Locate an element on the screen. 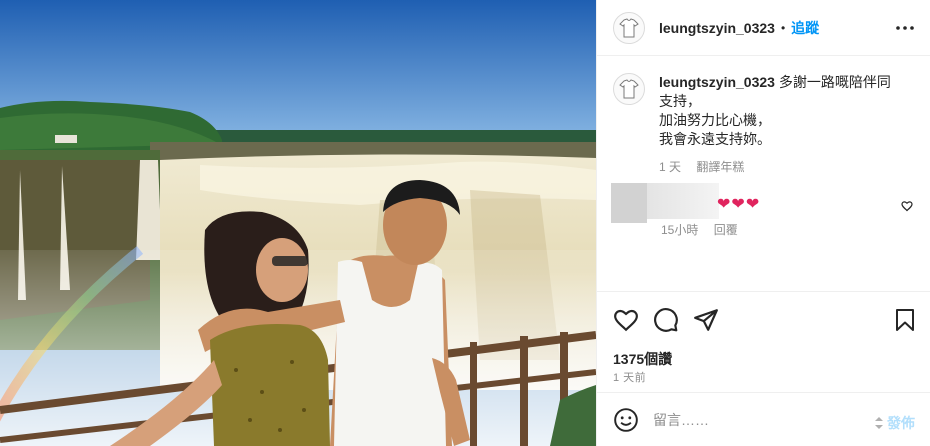  action-icons is located at coordinates (765, 321).